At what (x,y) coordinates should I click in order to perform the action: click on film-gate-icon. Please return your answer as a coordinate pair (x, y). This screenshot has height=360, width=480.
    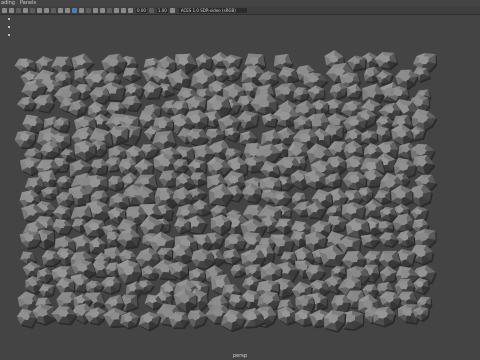
    Looking at the image, I should click on (39, 10).